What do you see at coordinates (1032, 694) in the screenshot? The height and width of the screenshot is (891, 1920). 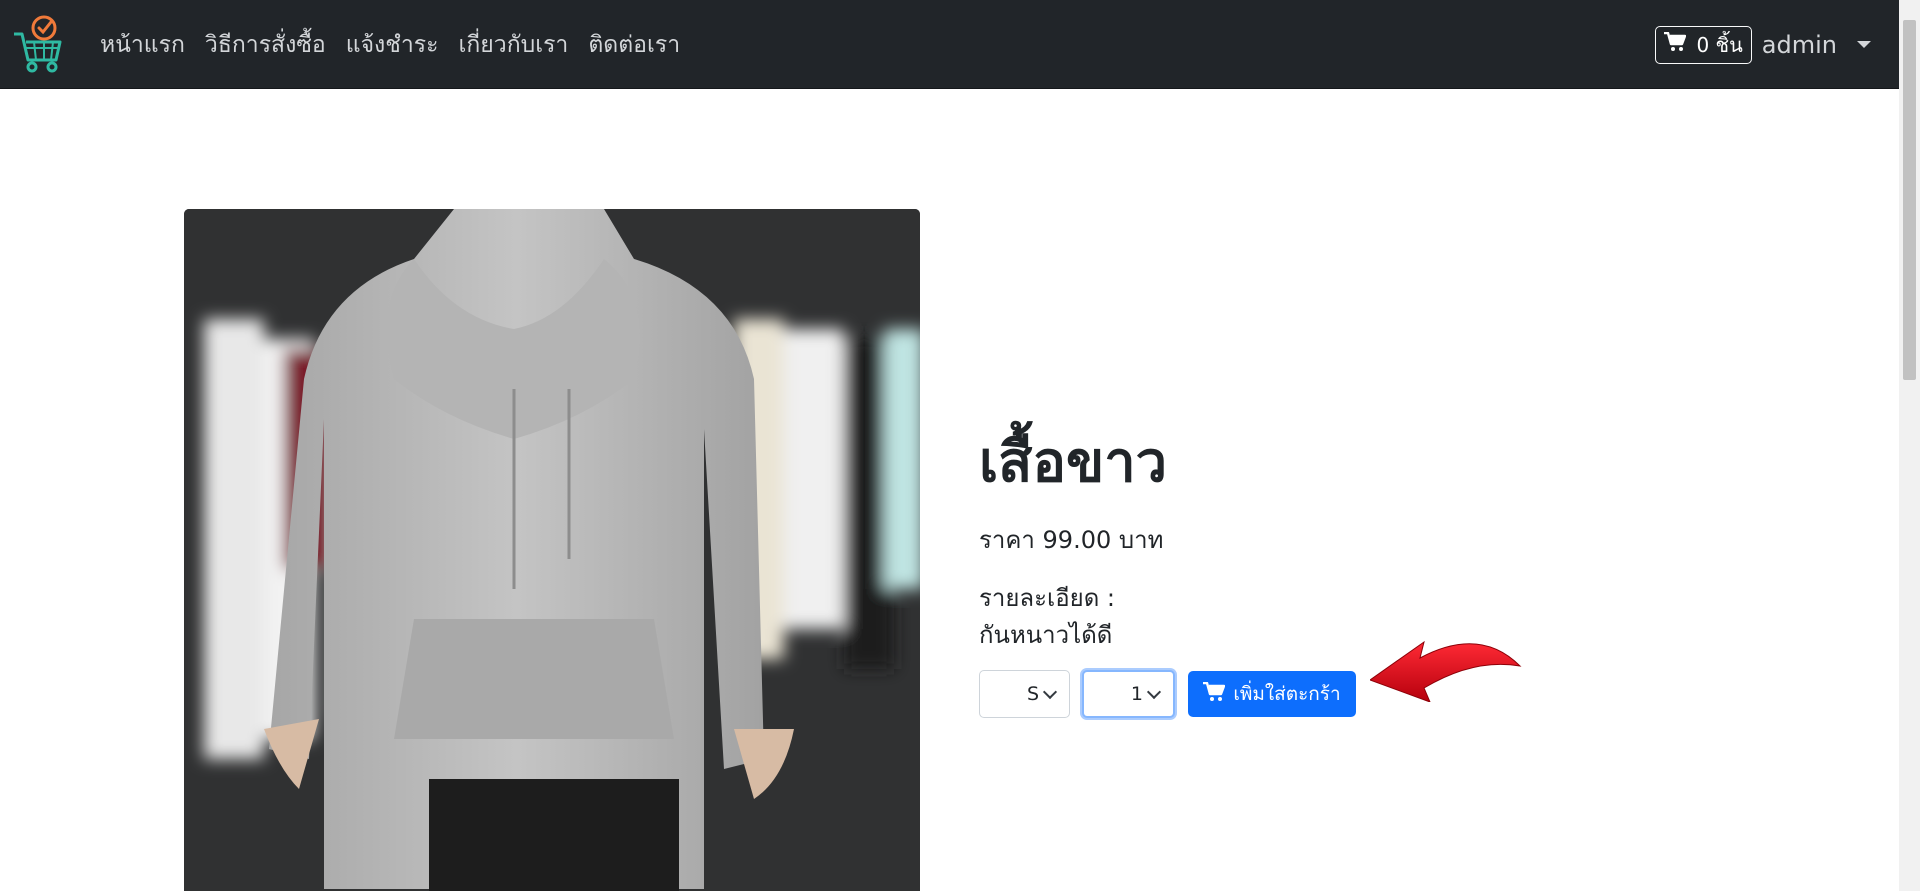 I see `size-value: S` at bounding box center [1032, 694].